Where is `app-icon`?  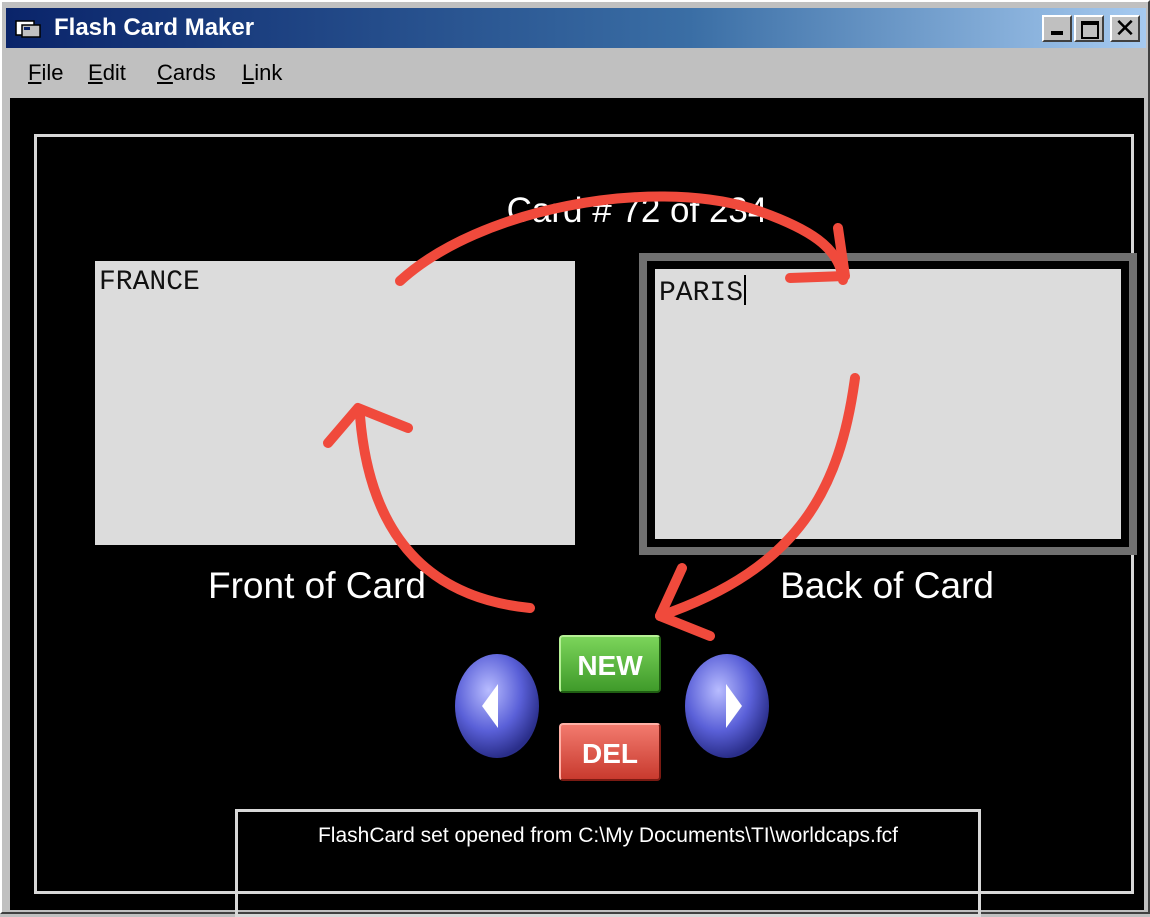 app-icon is located at coordinates (28, 29).